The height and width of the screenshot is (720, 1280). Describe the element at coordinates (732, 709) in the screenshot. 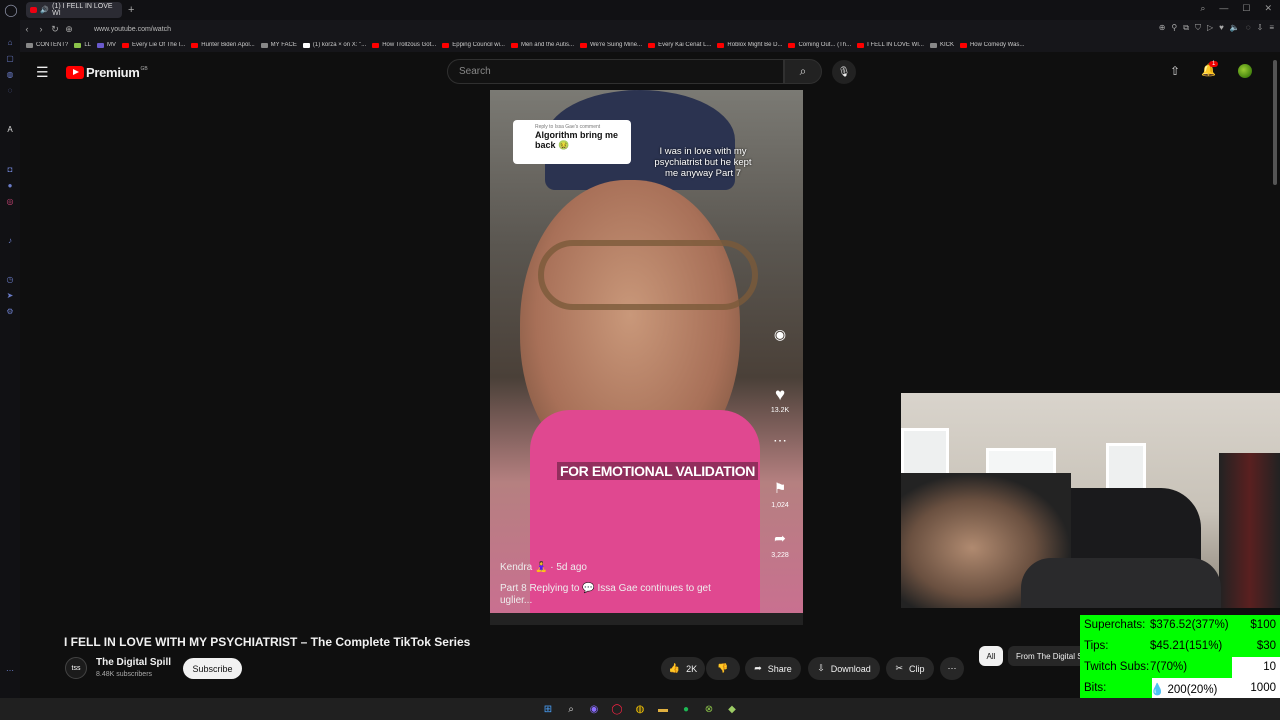

I see `app-icon: ◆` at that location.